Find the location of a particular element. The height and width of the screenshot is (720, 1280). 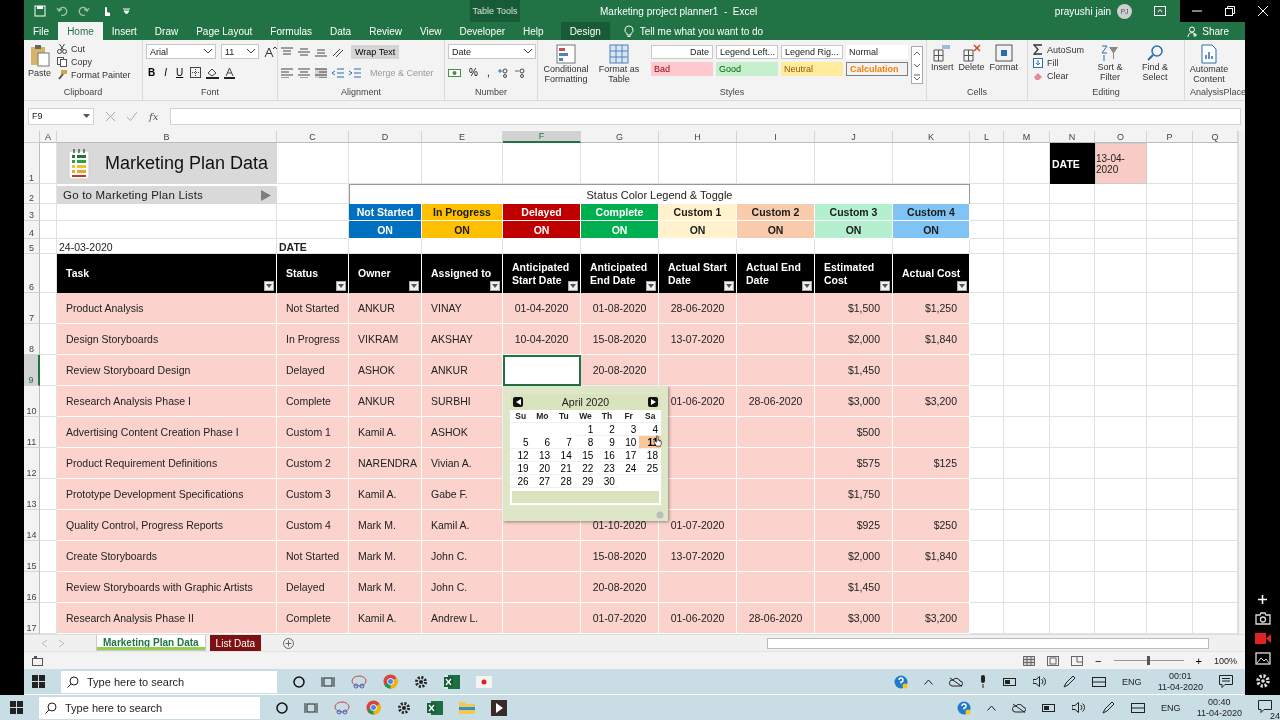

redo-icon is located at coordinates (84, 11).